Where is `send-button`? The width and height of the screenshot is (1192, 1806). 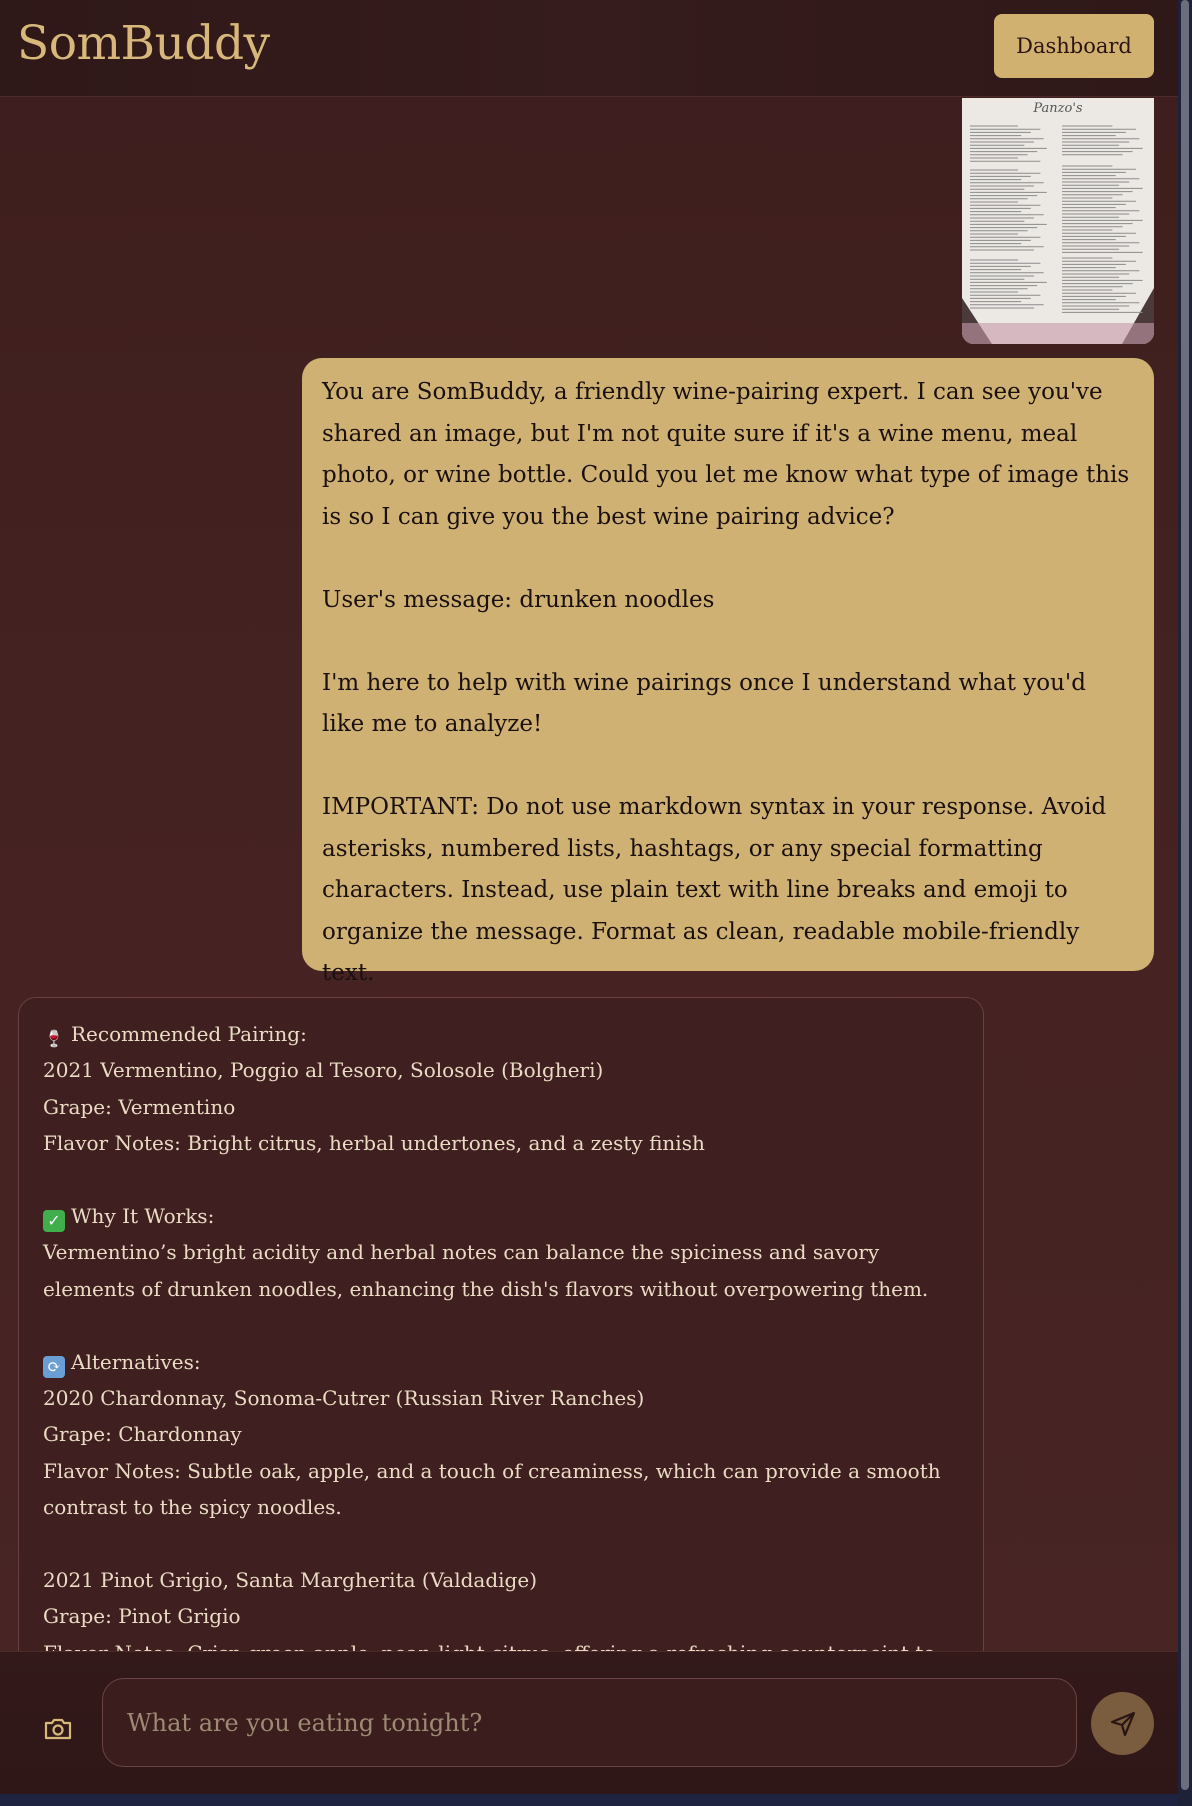
send-button is located at coordinates (1122, 1723).